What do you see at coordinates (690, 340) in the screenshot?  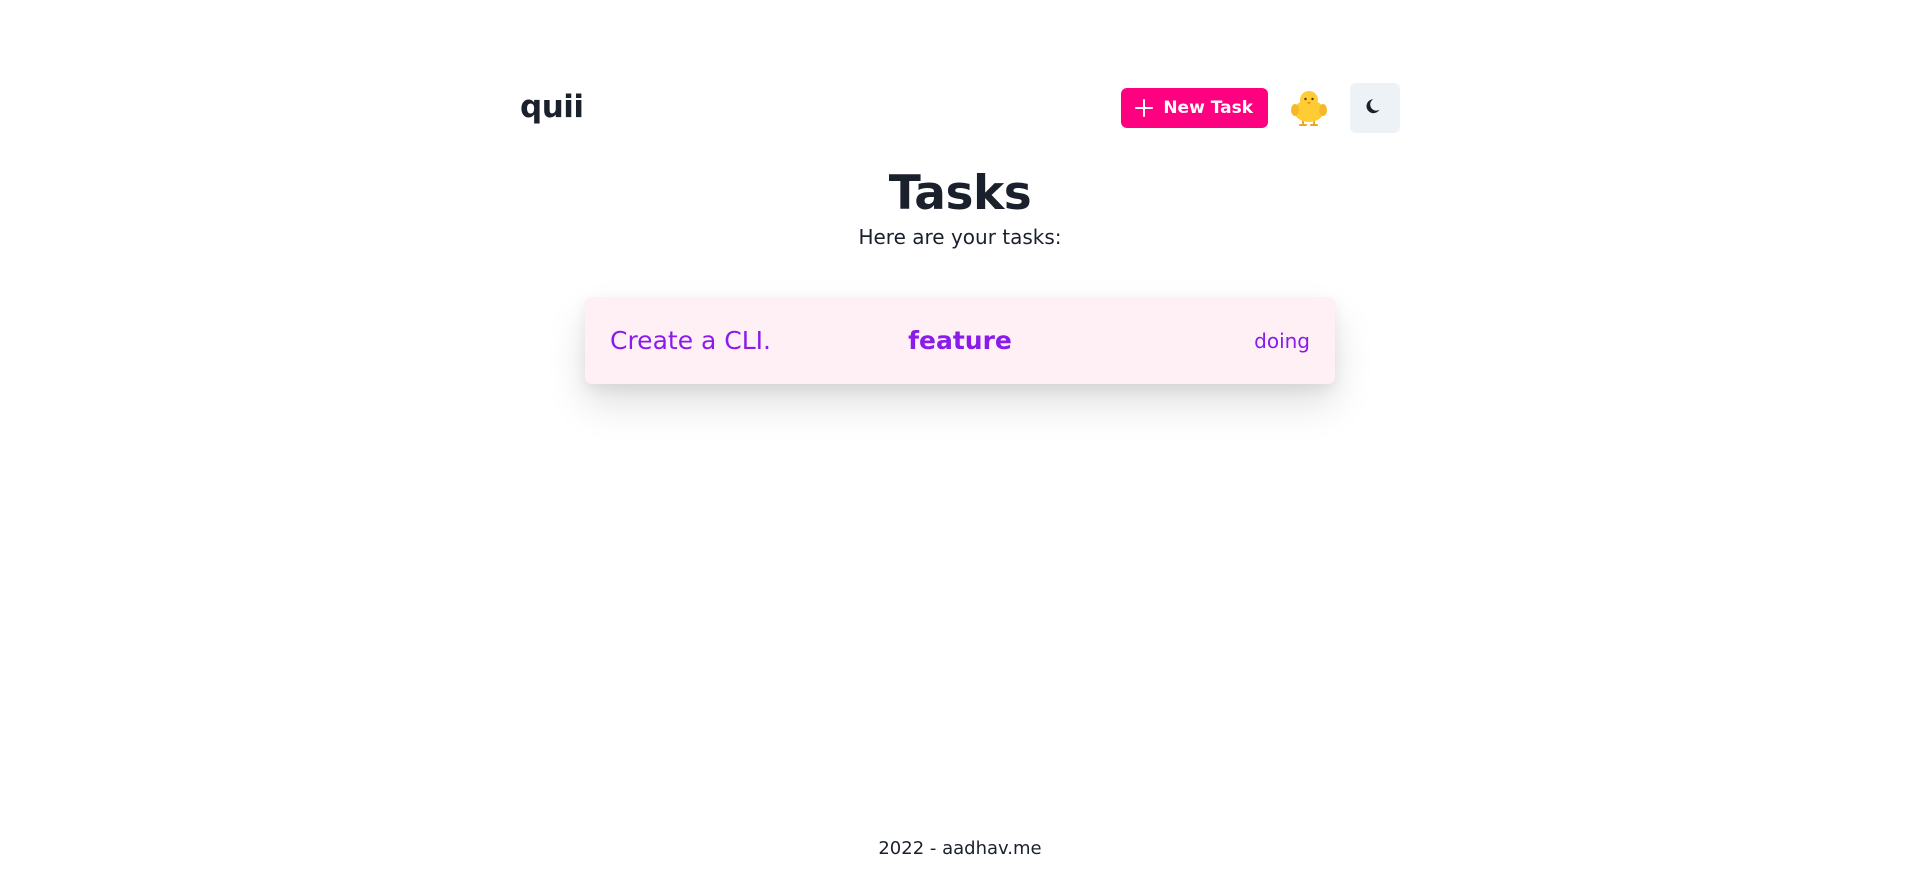 I see `task-name: Create a CLI.` at bounding box center [690, 340].